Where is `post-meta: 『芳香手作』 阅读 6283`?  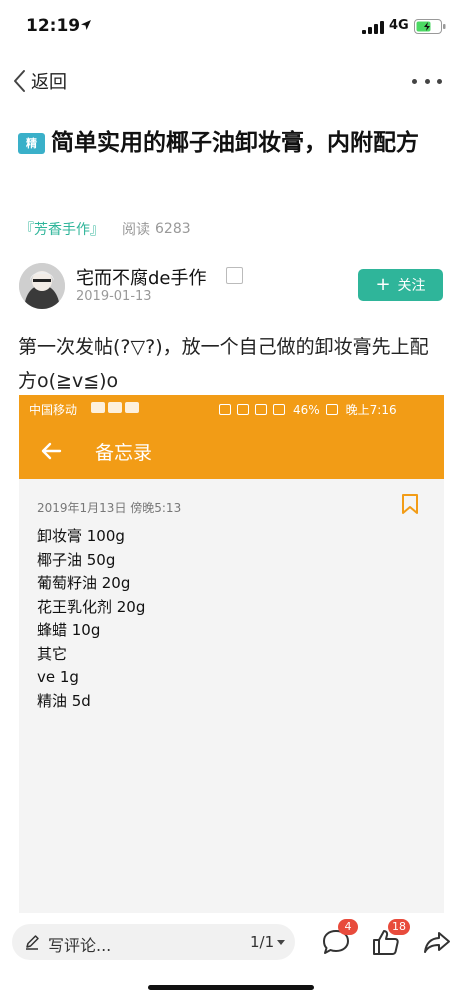 post-meta: 『芳香手作』 阅读 6283 is located at coordinates (105, 229).